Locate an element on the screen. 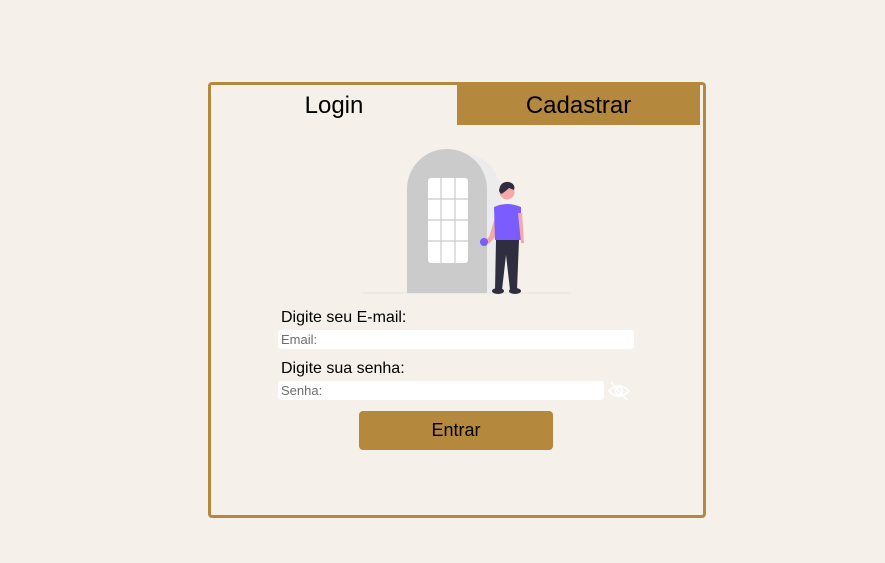 Image resolution: width=885 pixels, height=563 pixels. tab-bar: Login Cadastrar is located at coordinates (457, 105).